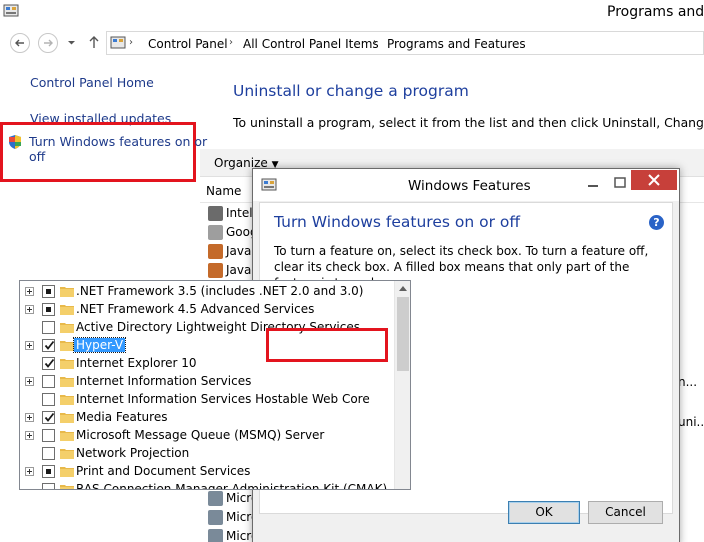 The width and height of the screenshot is (704, 542). Describe the element at coordinates (92, 82) in the screenshot. I see `control-panel-home-link: Control Panel Home` at that location.